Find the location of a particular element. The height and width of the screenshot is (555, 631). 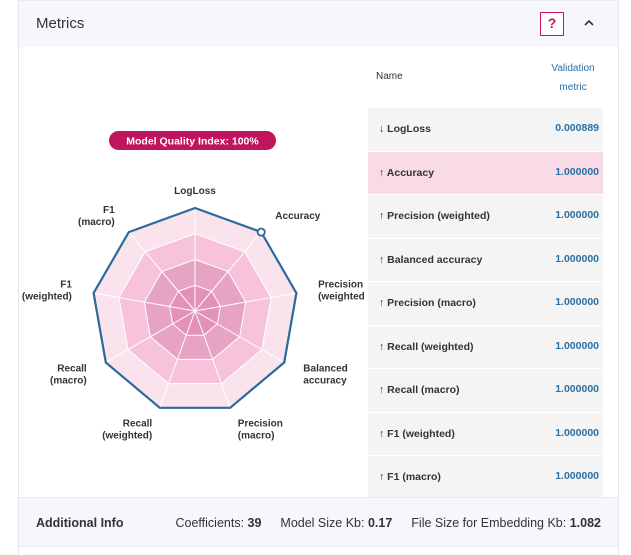

metric-name-text: LogLoss is located at coordinates (409, 129).